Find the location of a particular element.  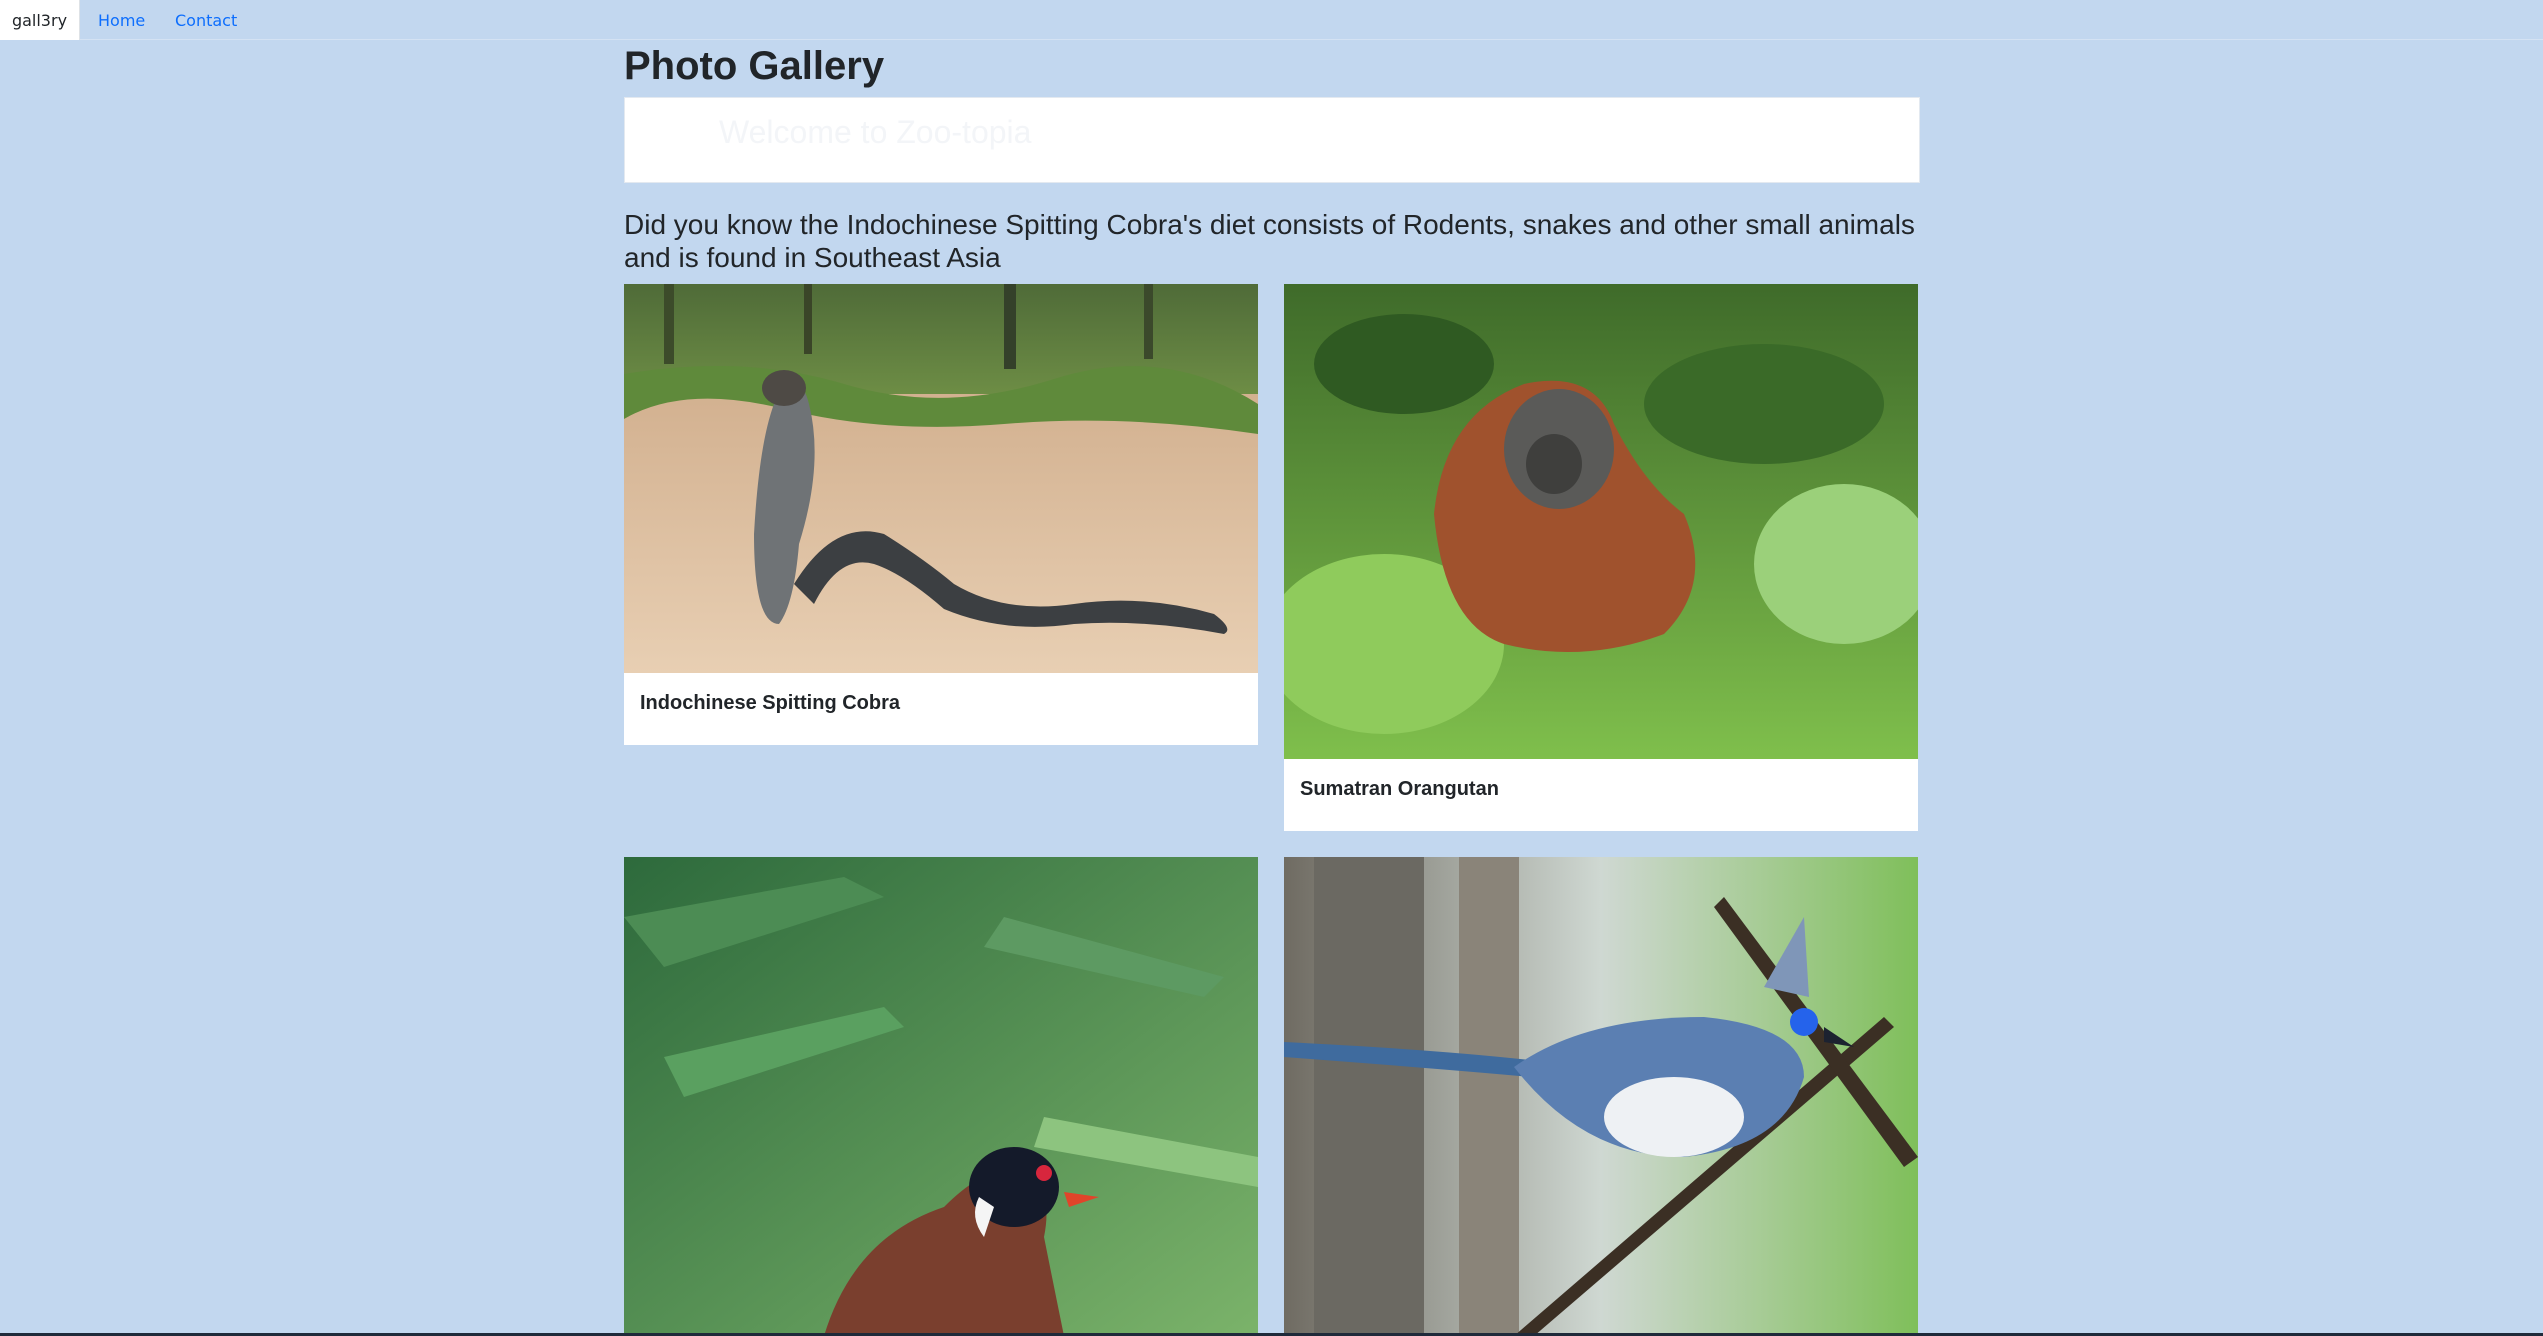

nav-link-home: Home is located at coordinates (121, 20).